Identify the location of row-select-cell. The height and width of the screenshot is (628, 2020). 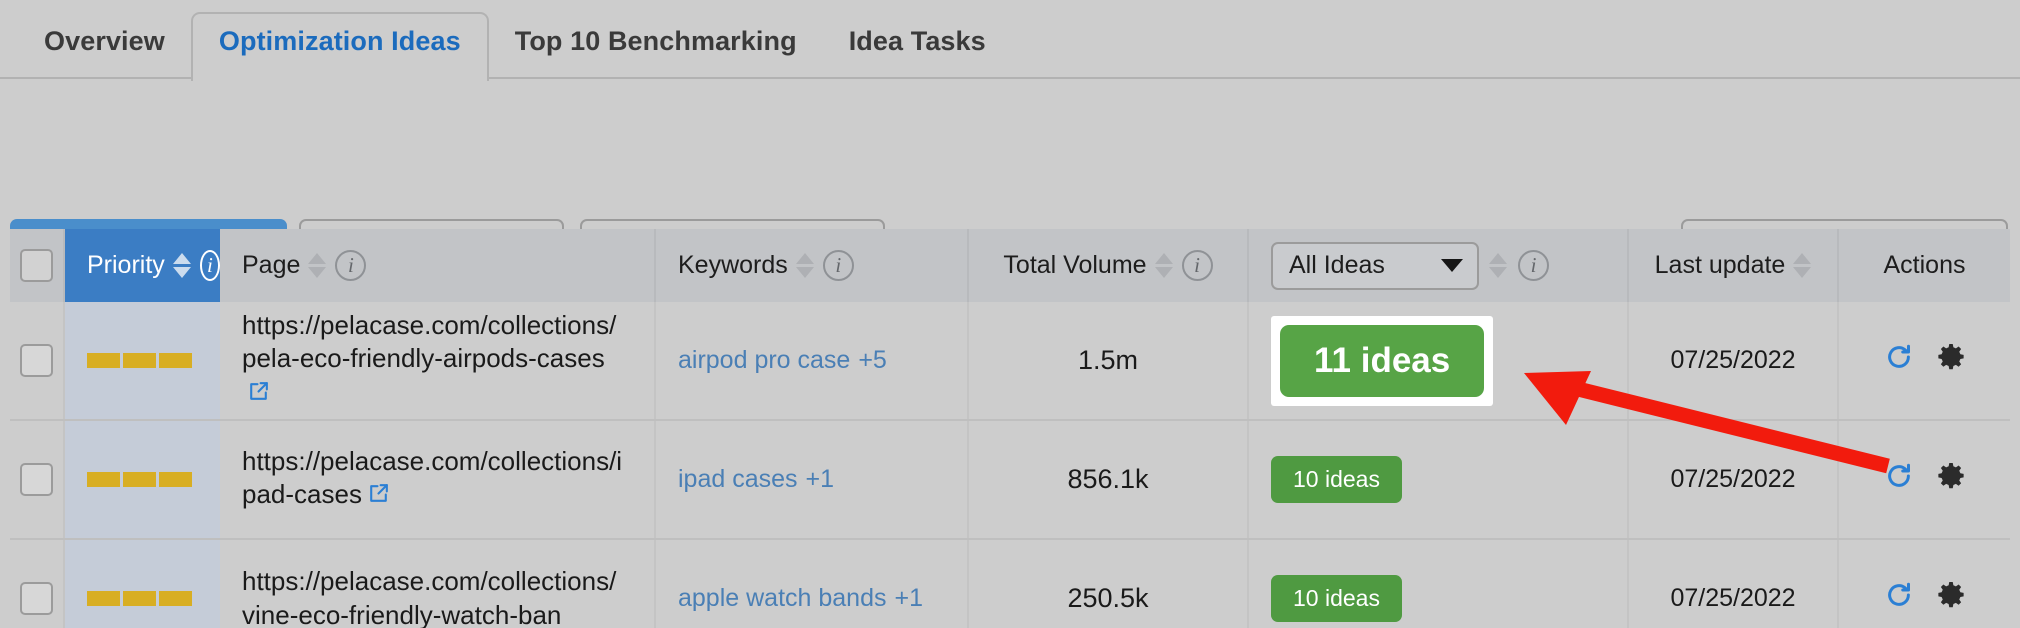
(37, 479).